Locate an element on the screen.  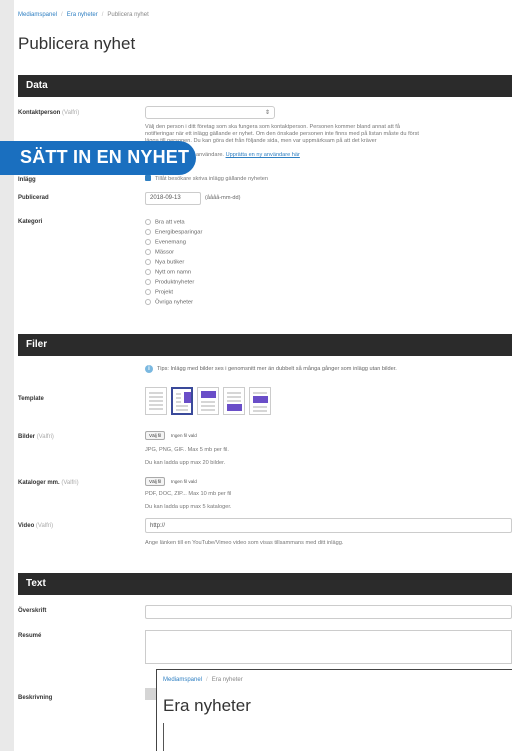
images-label: Bilder (Valfri) is located at coordinates (36, 437).